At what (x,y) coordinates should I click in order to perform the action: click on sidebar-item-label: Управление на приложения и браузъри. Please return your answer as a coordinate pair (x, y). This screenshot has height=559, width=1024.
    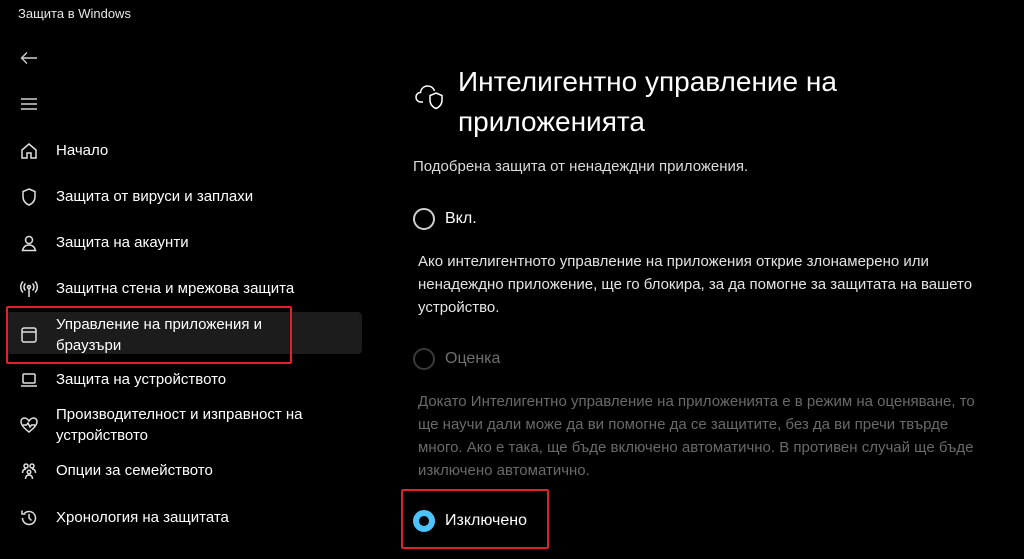
    Looking at the image, I should click on (159, 335).